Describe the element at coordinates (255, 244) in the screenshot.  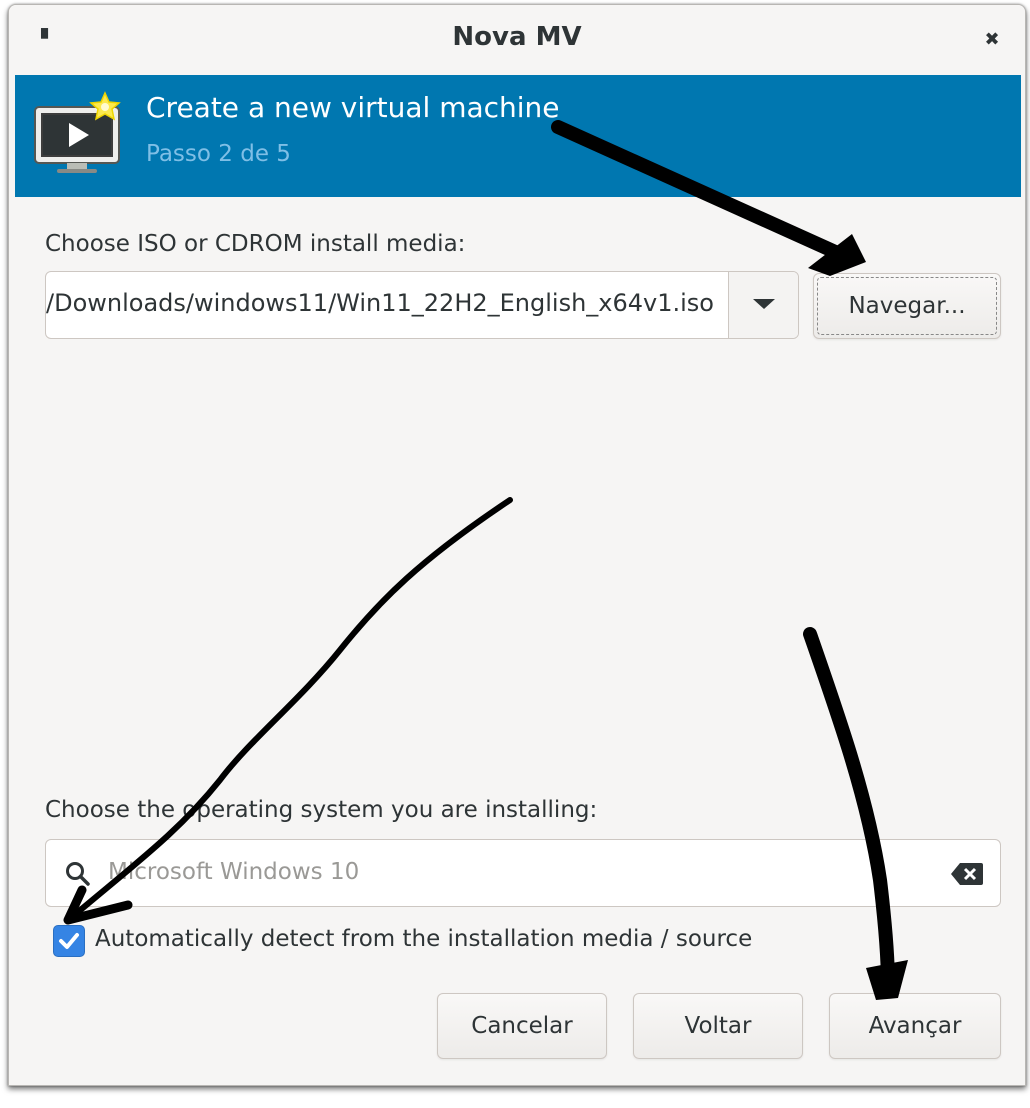
I see `install-media-label: Choose ISO or CDROM install media:` at that location.